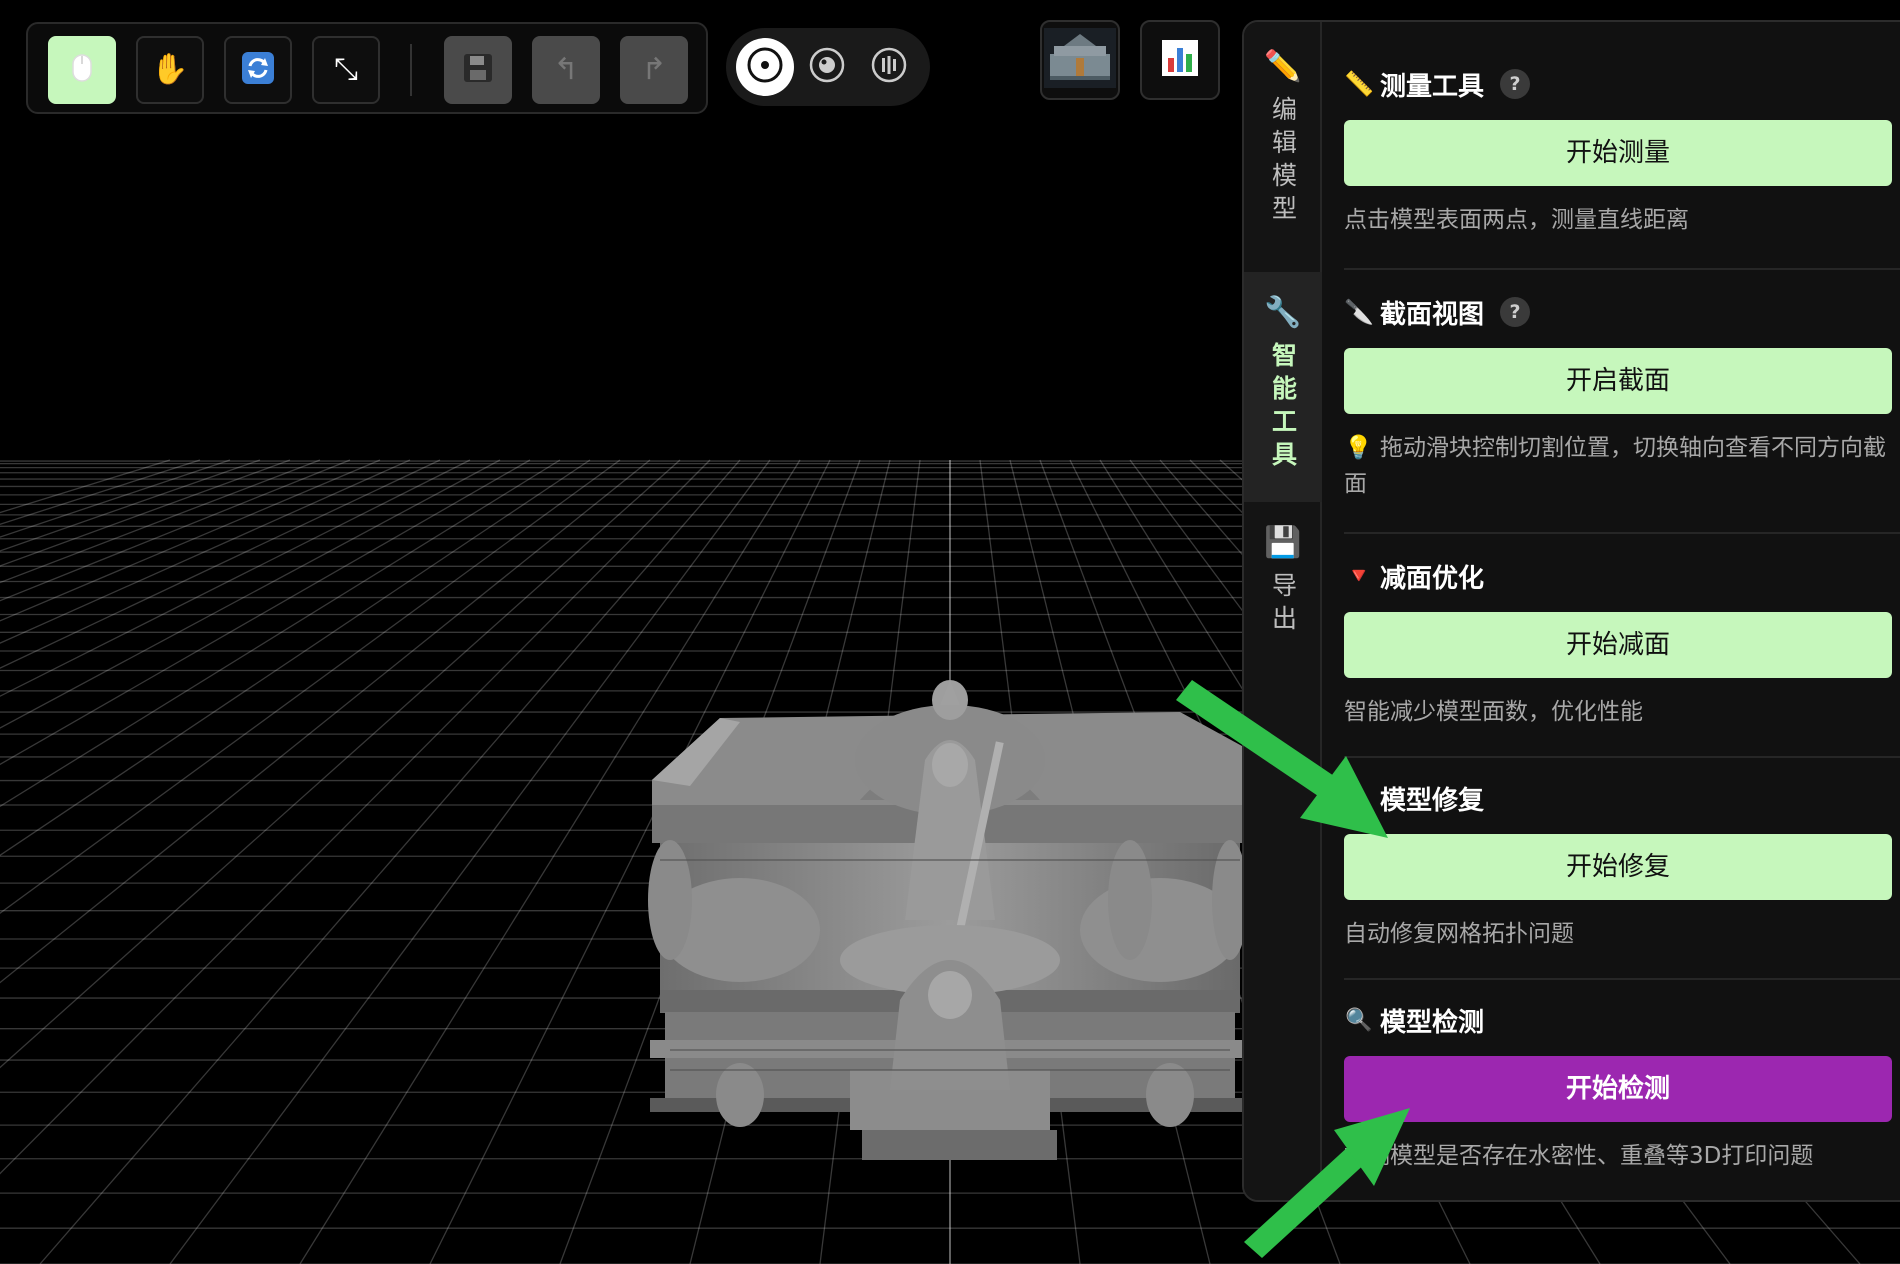 The height and width of the screenshot is (1264, 1900). What do you see at coordinates (1432, 314) in the screenshot?
I see `section-title: 截面视图` at bounding box center [1432, 314].